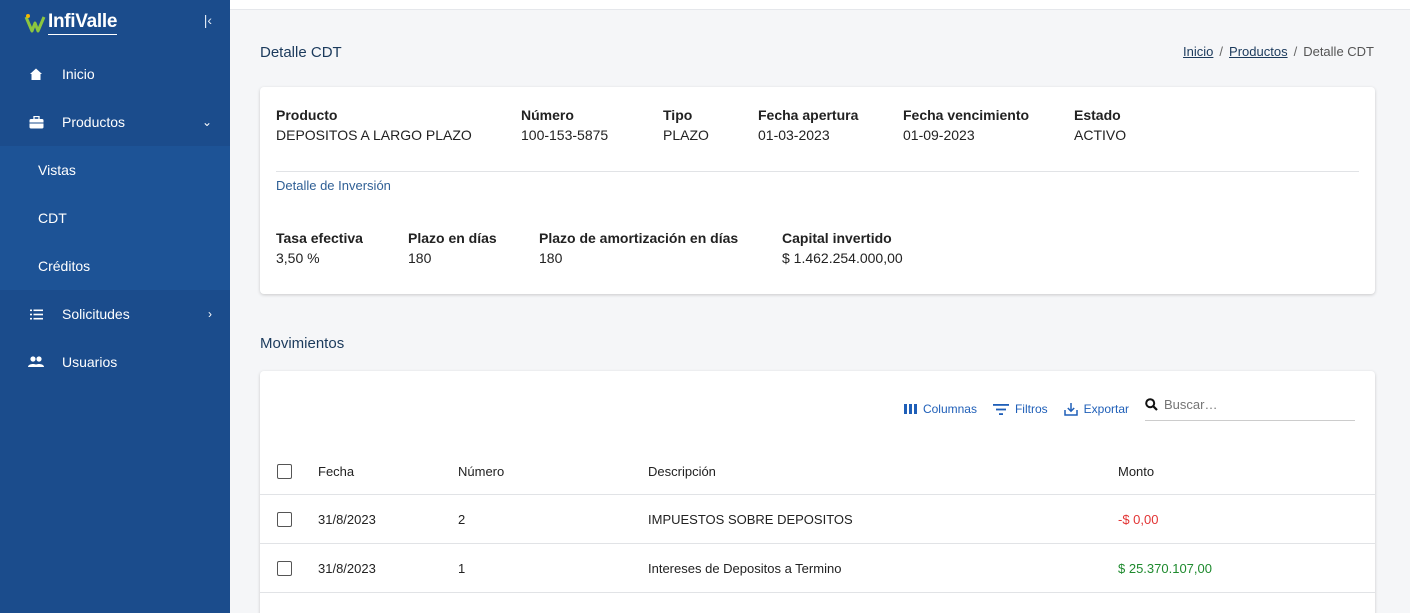  I want to click on cell-numero: 1, so click(462, 568).